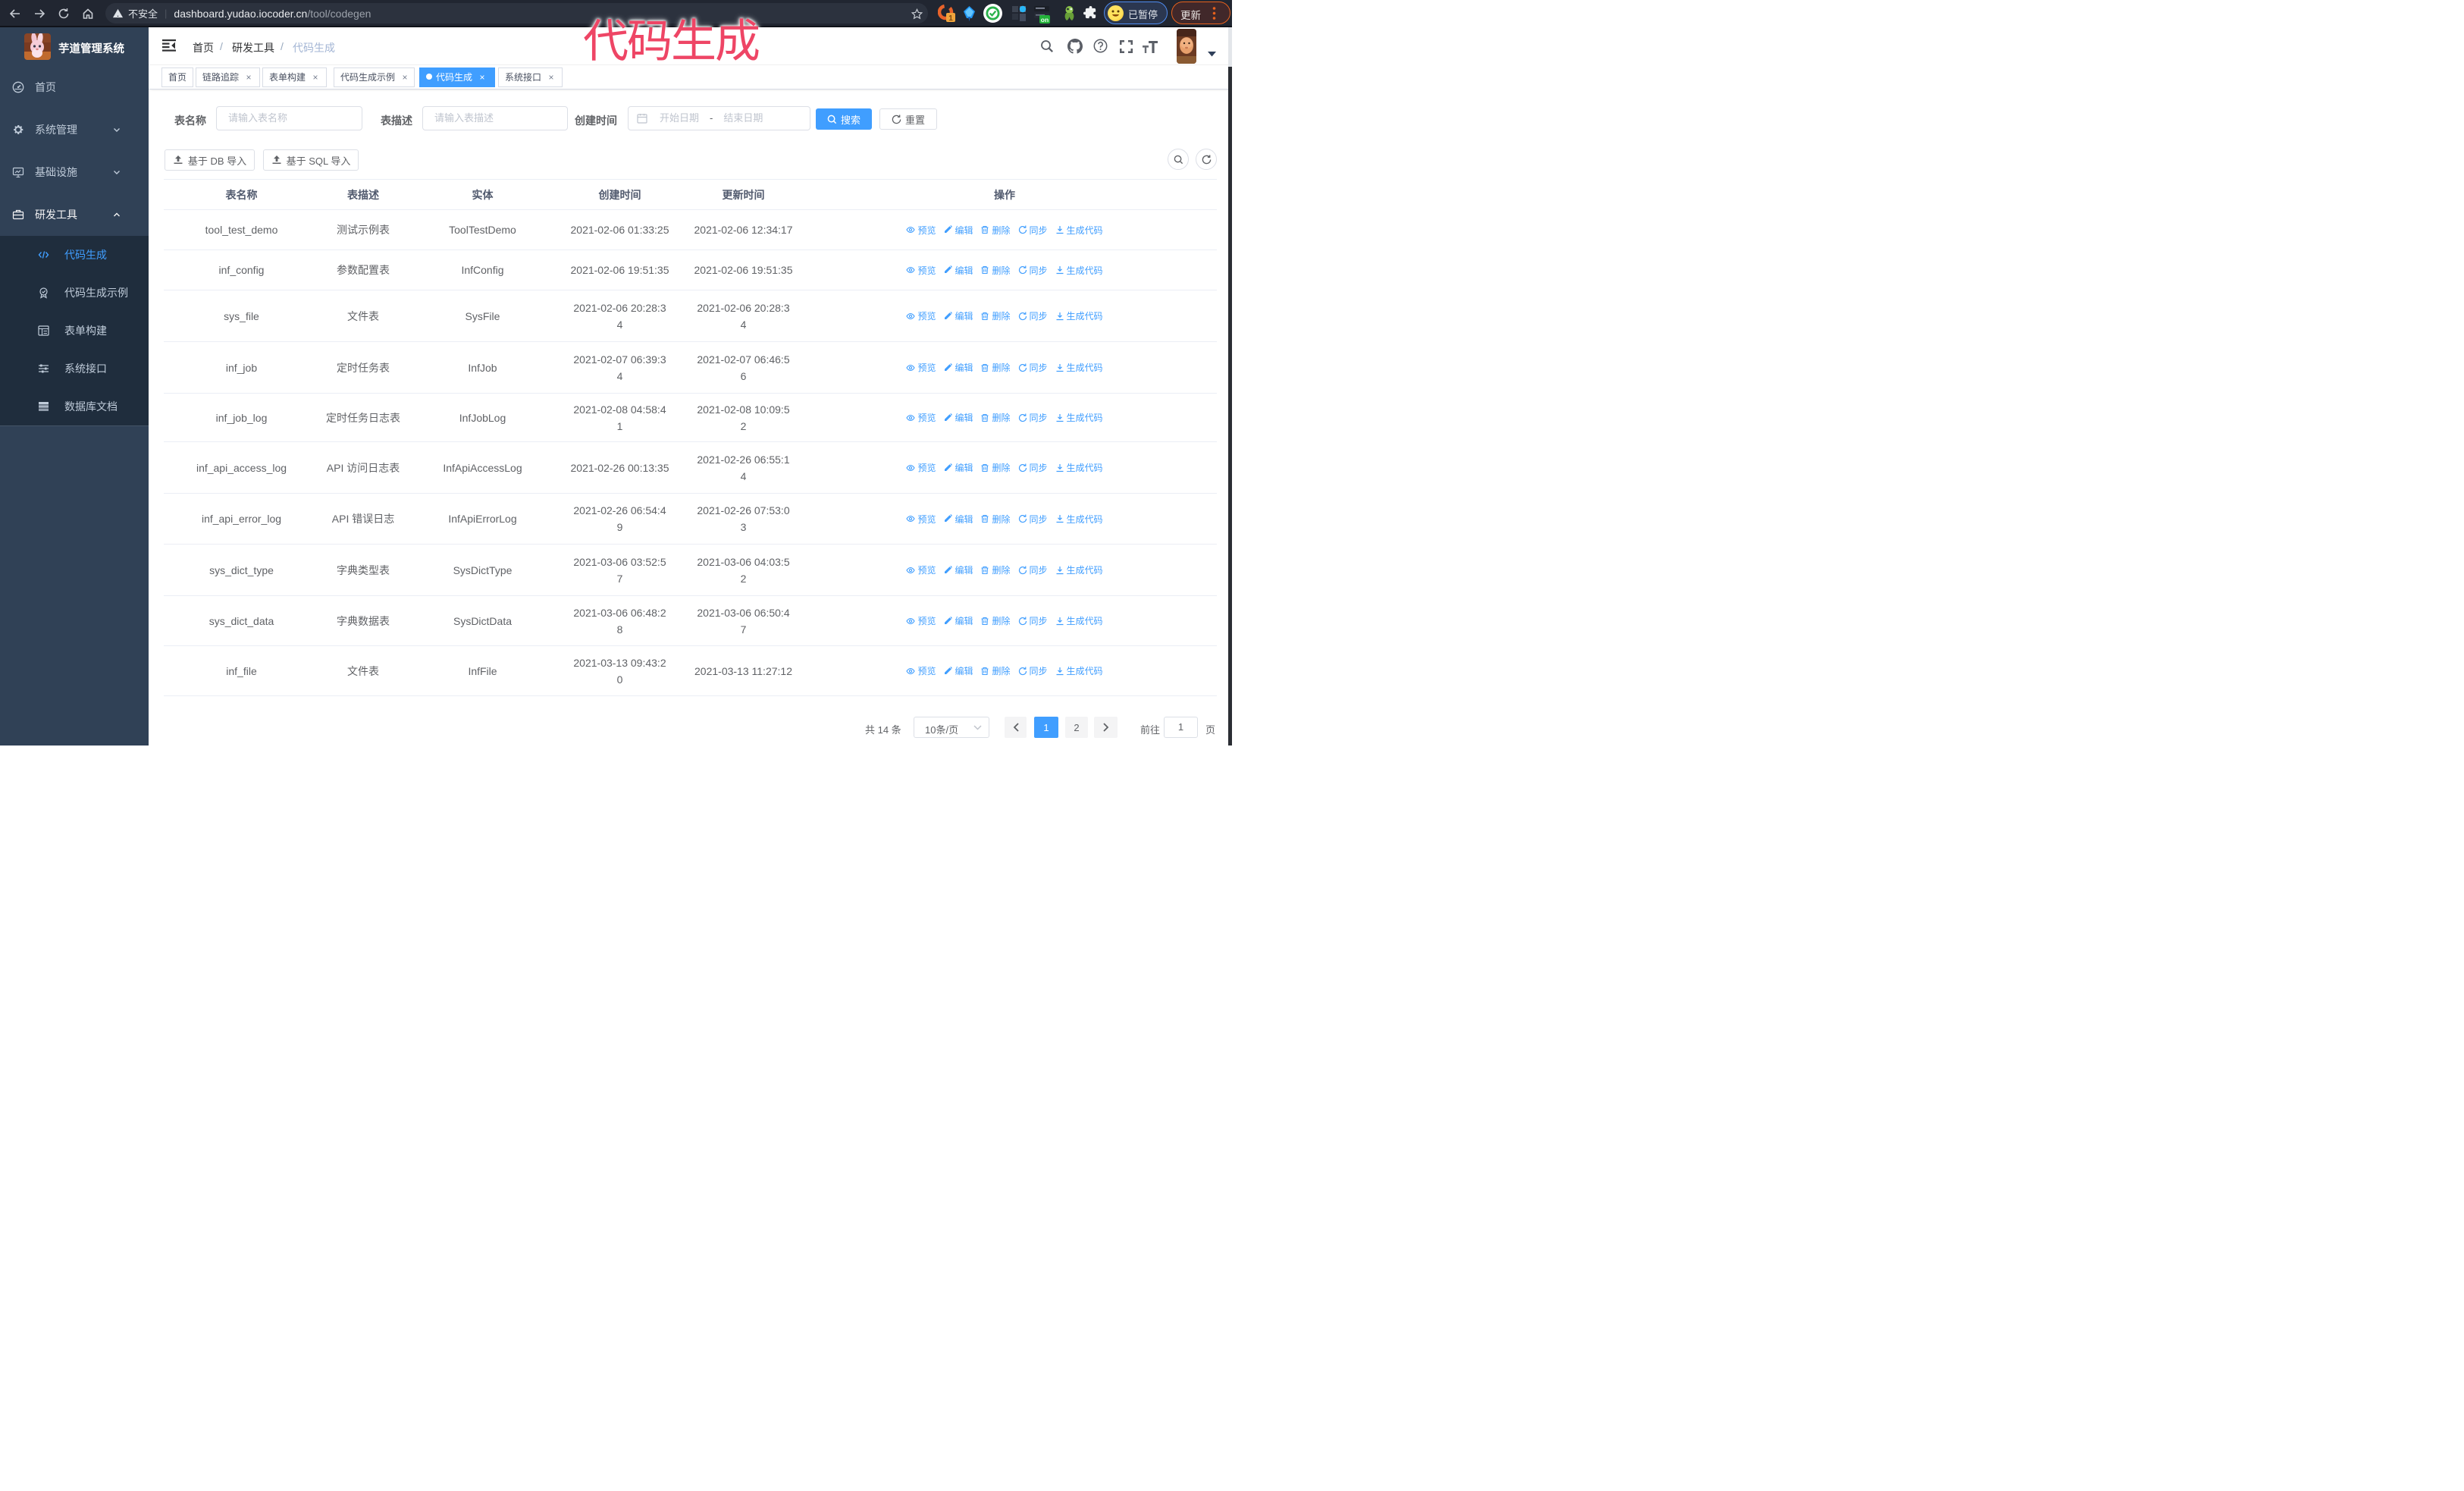 The width and height of the screenshot is (2464, 1491). Describe the element at coordinates (1045, 20) in the screenshot. I see `svg-text: on` at that location.